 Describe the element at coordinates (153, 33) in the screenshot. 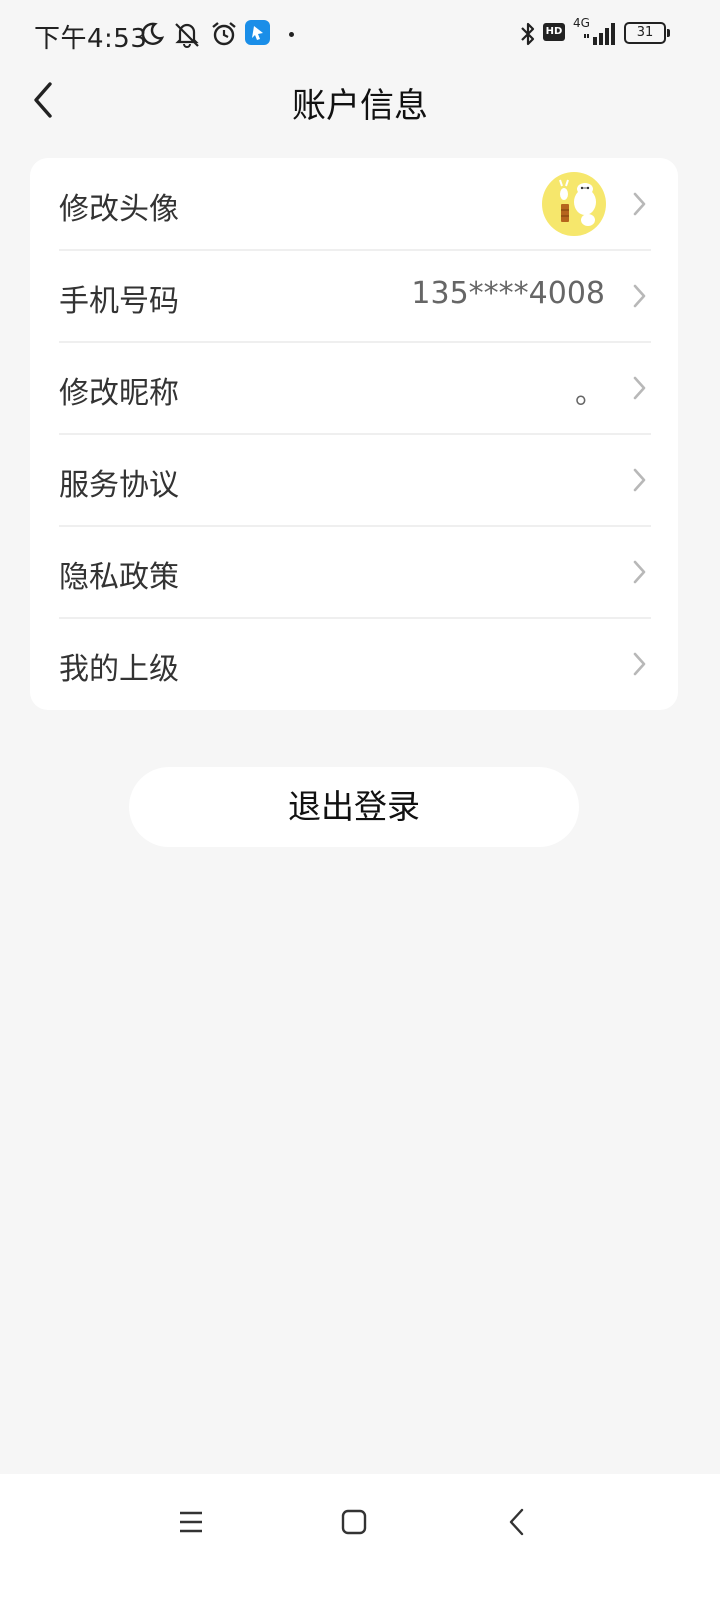

I see `moon-icon` at that location.